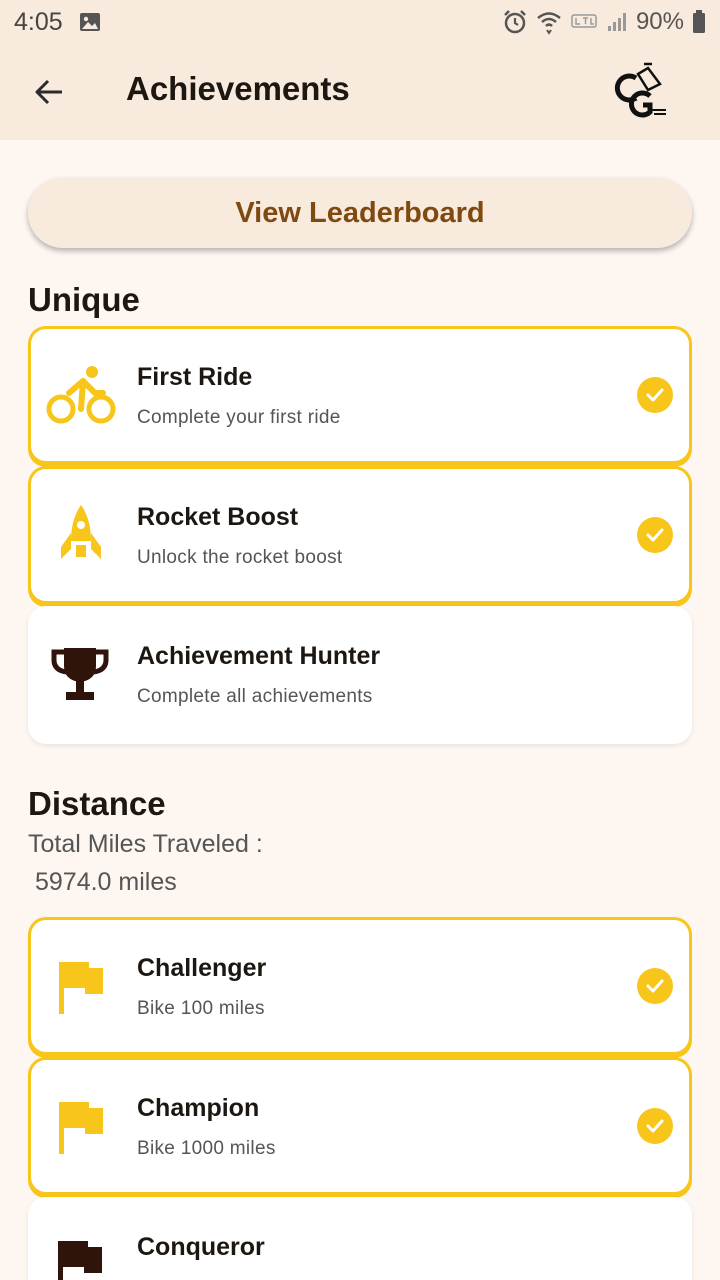  I want to click on total-miles-label: Total Miles Traveled :, so click(145, 844).